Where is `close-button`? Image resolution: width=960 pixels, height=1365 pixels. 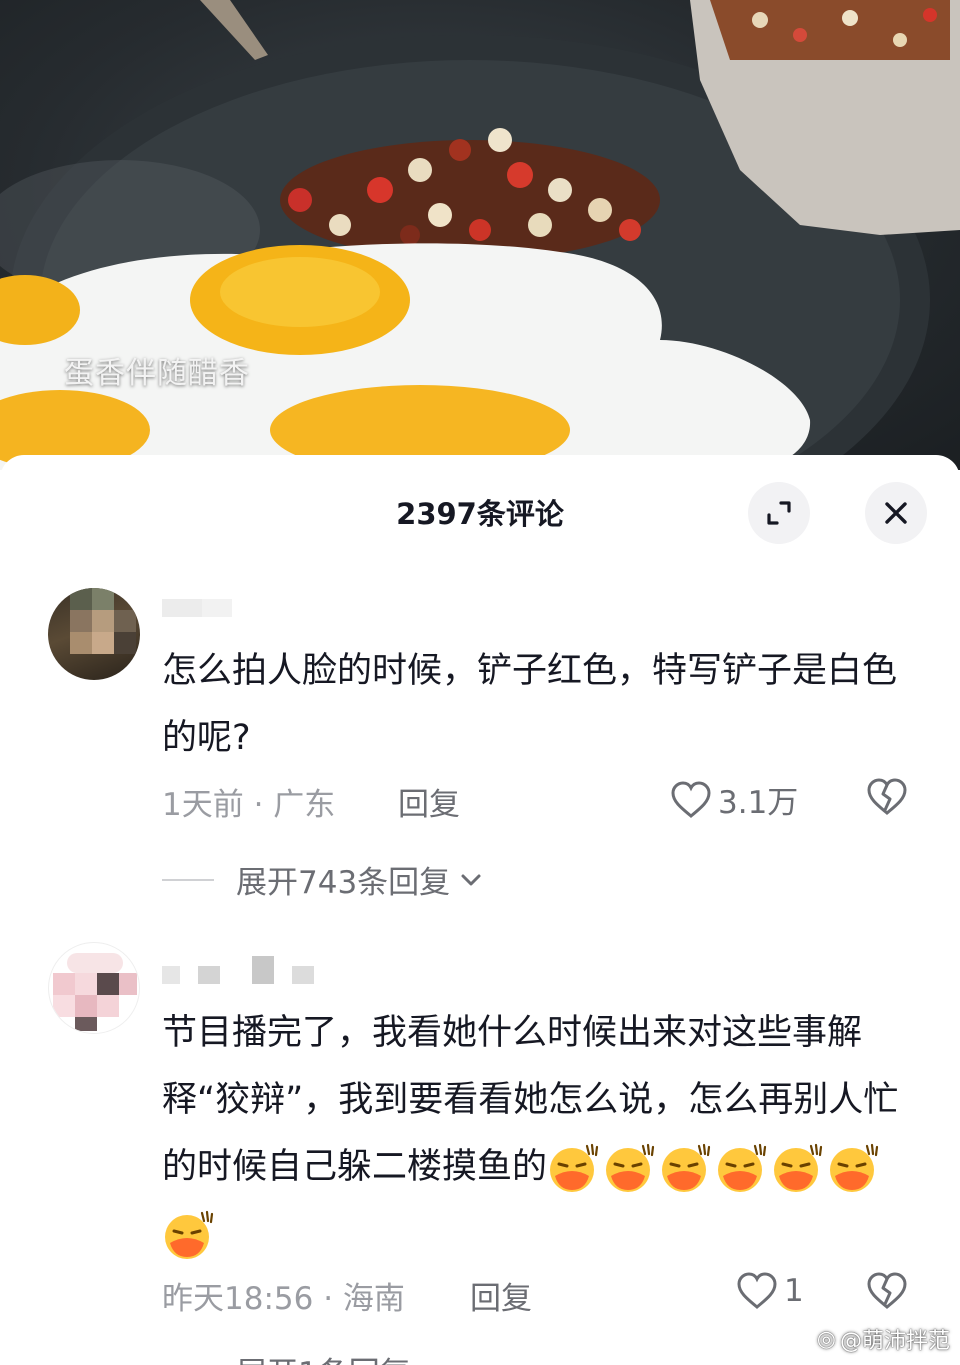 close-button is located at coordinates (896, 513).